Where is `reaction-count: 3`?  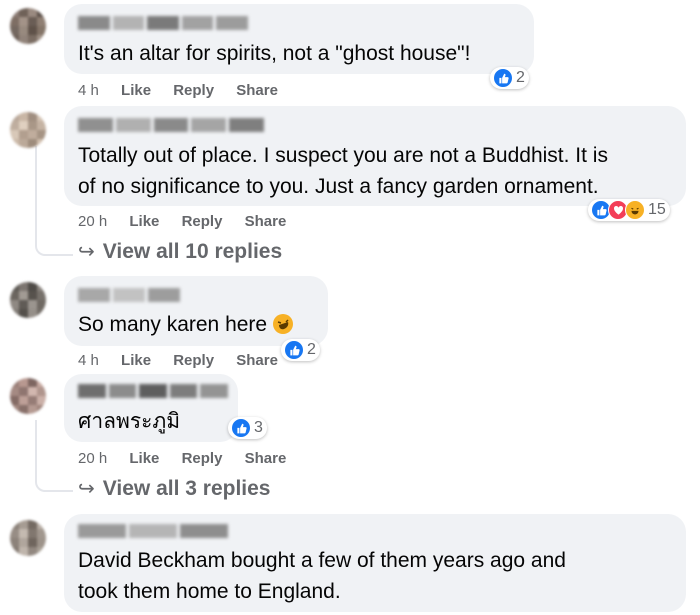
reaction-count: 3 is located at coordinates (258, 427).